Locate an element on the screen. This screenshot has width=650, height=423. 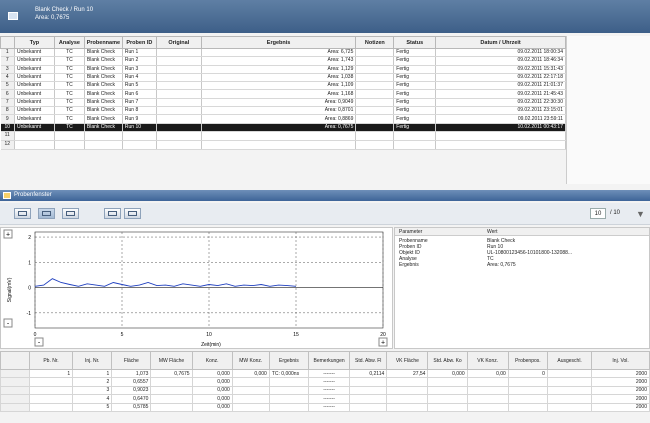
col-header-vk-flaeche: VK Fläche is located at coordinates (407, 360).